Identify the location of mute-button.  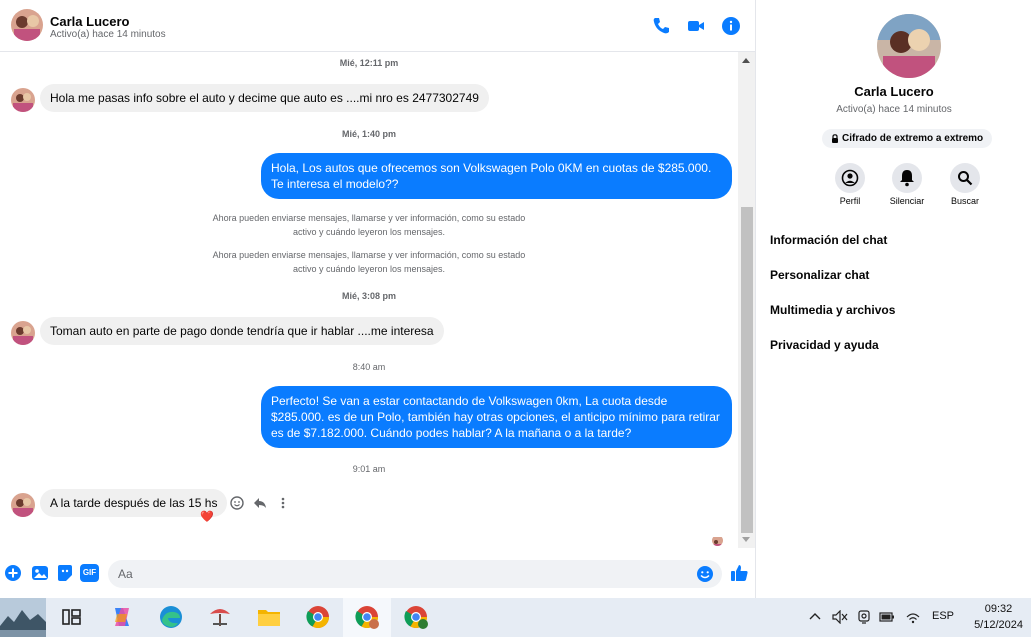
(907, 178).